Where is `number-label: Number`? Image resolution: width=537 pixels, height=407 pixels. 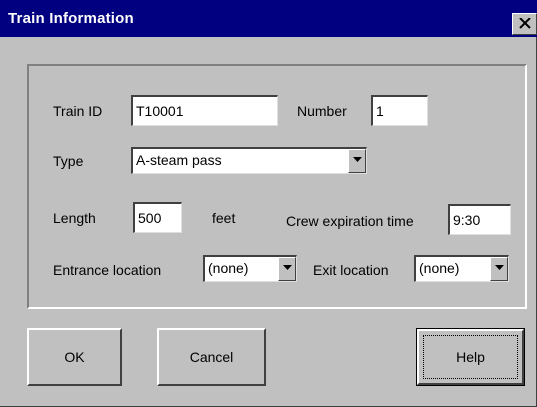 number-label: Number is located at coordinates (322, 111).